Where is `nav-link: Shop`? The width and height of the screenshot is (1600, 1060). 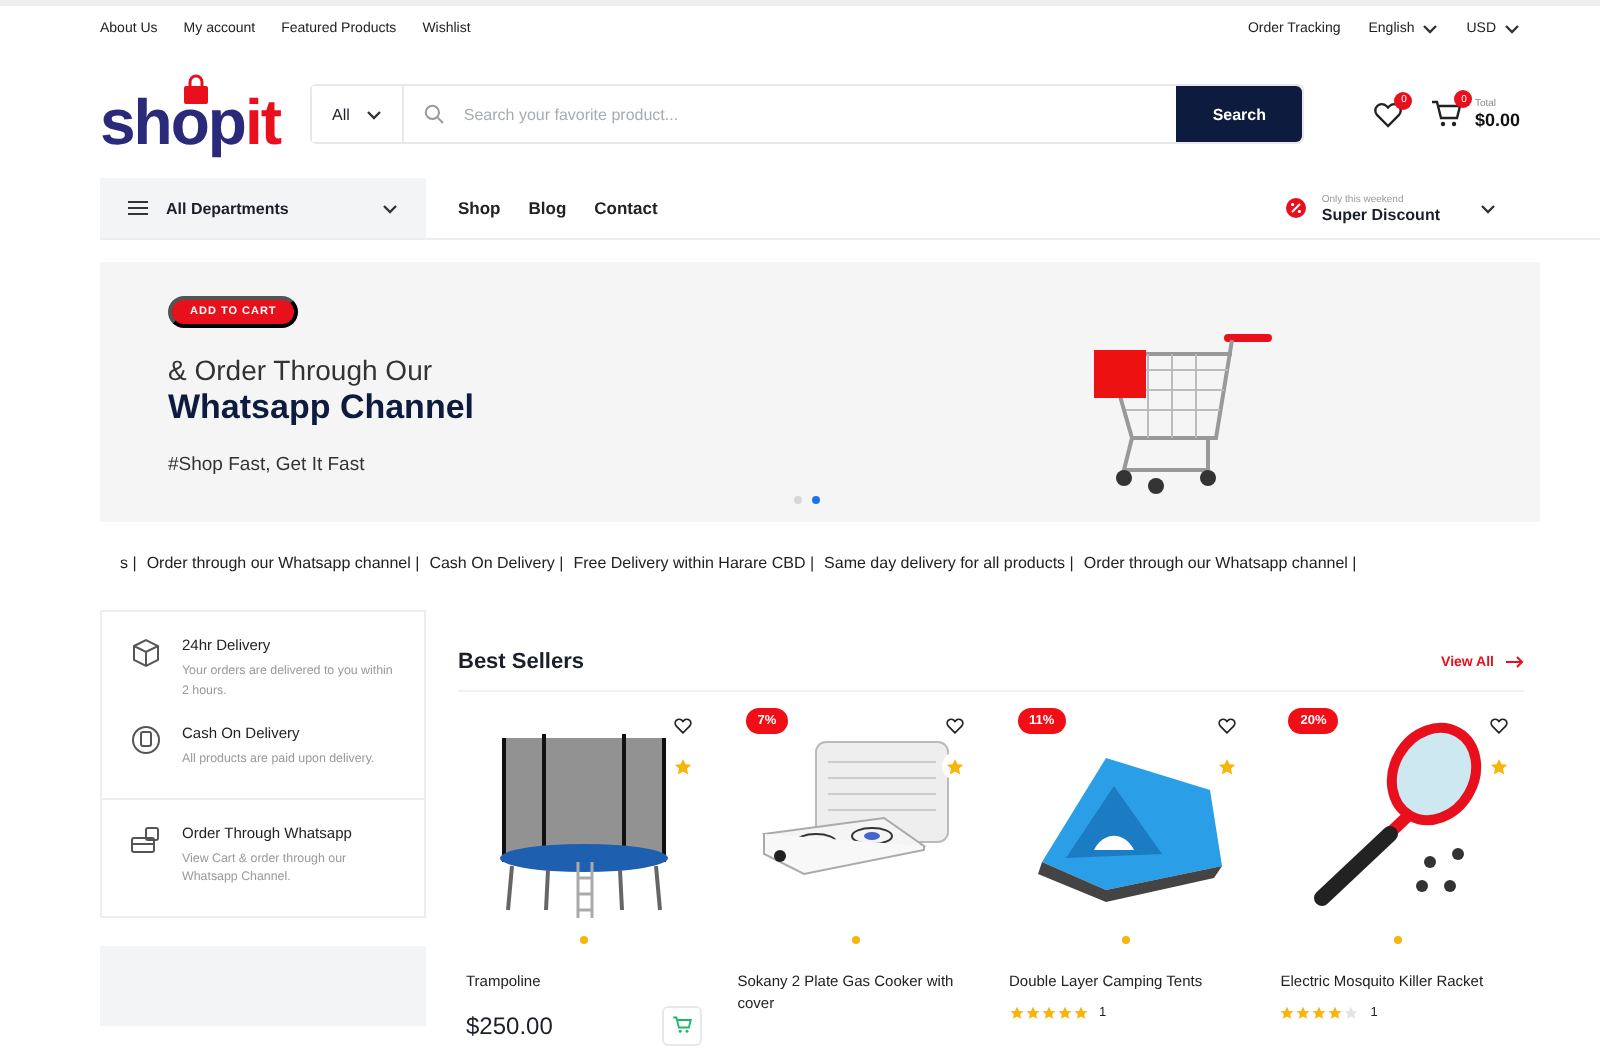 nav-link: Shop is located at coordinates (479, 208).